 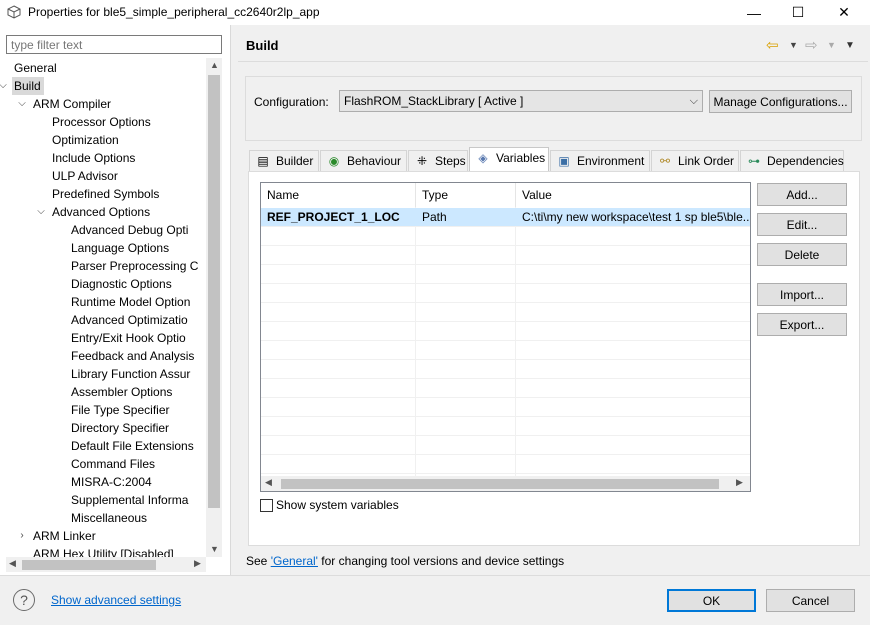 I want to click on sidebar-item: Supplemental Informa, so click(x=130, y=500).